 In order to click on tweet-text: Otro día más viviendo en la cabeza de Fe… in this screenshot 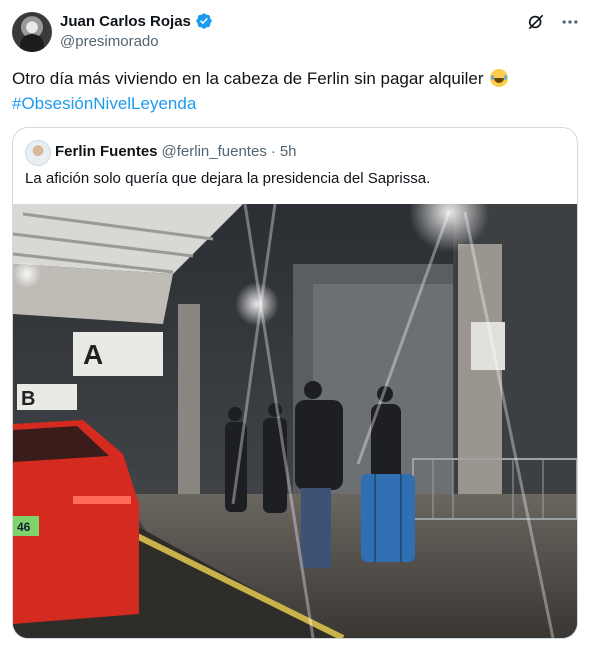, I will do `click(297, 91)`.